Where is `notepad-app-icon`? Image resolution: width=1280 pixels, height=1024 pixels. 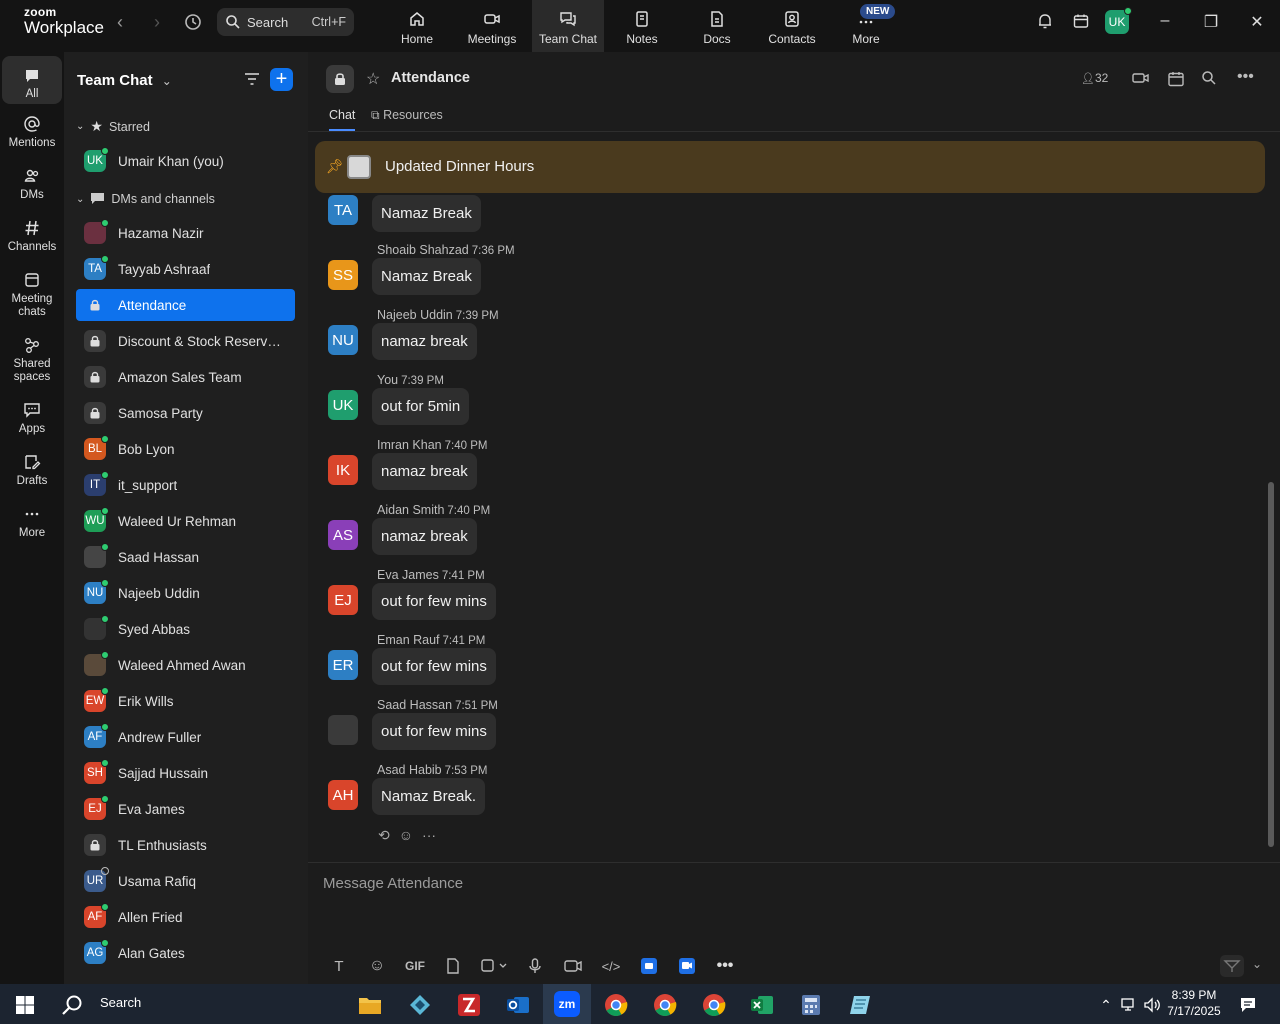
notepad-app-icon is located at coordinates (860, 1005).